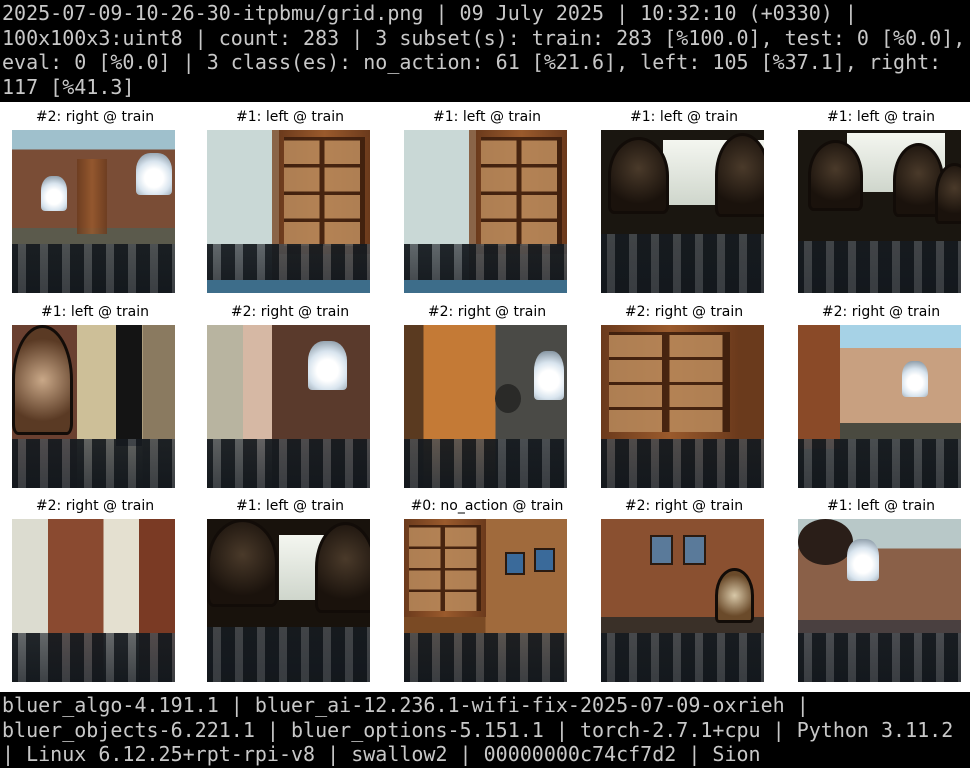 The width and height of the screenshot is (970, 768). I want to click on header-line: 117 [%41.3], so click(68, 86).